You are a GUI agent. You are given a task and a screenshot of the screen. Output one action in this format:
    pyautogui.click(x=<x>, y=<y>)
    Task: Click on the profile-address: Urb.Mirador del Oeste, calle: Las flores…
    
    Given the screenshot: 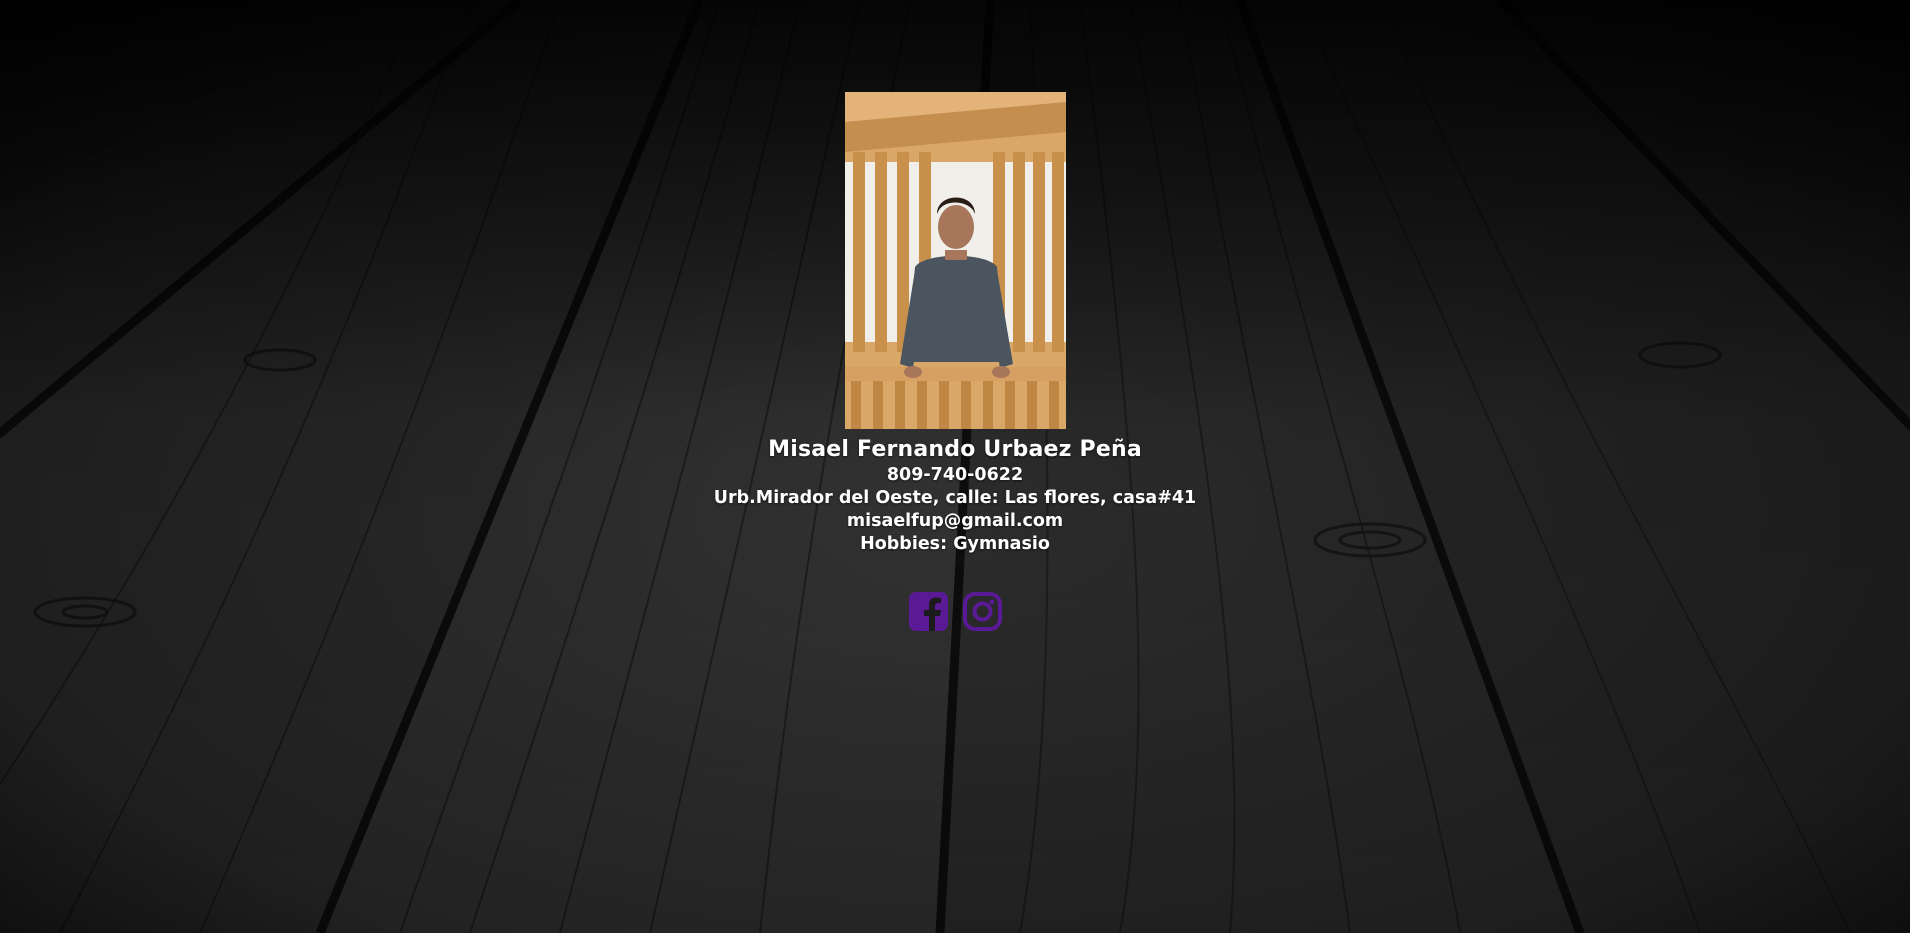 What is the action you would take?
    pyautogui.click(x=955, y=498)
    